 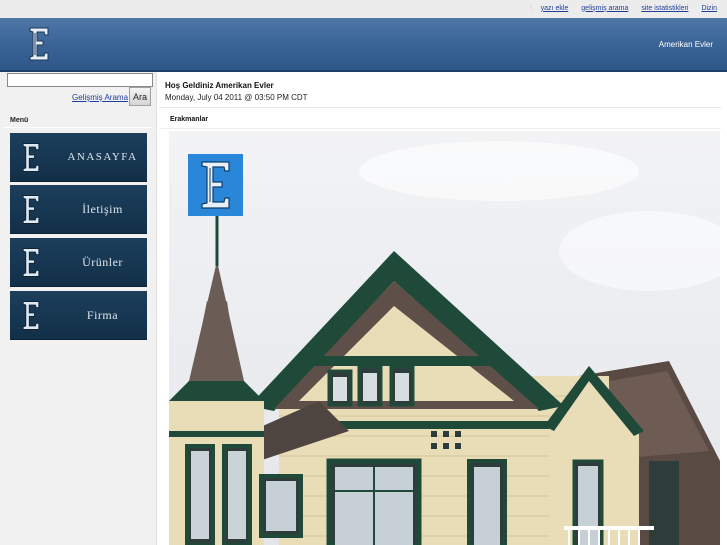 What do you see at coordinates (102, 209) in the screenshot?
I see `menu-item-label: İletişim` at bounding box center [102, 209].